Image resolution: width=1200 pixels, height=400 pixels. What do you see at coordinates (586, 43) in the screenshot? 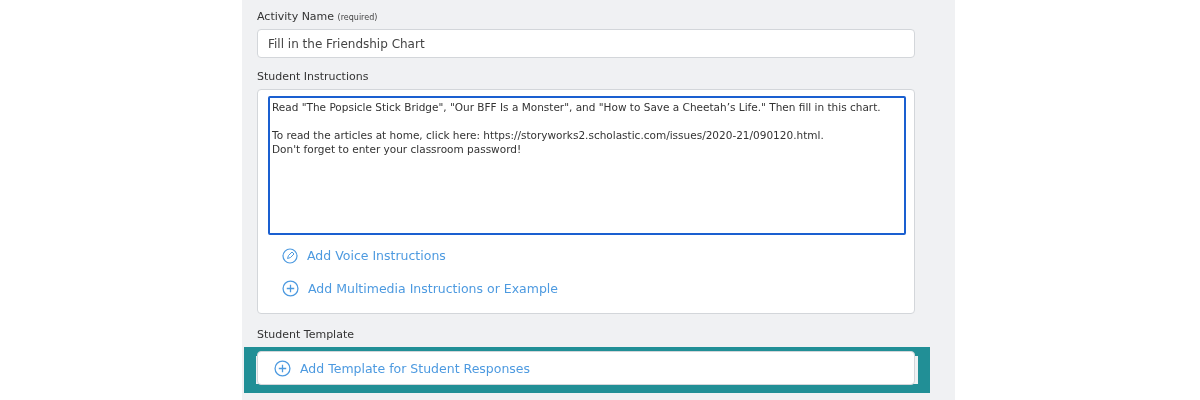
I see `activity-name-input: Fill in the Friendship Chart` at bounding box center [586, 43].